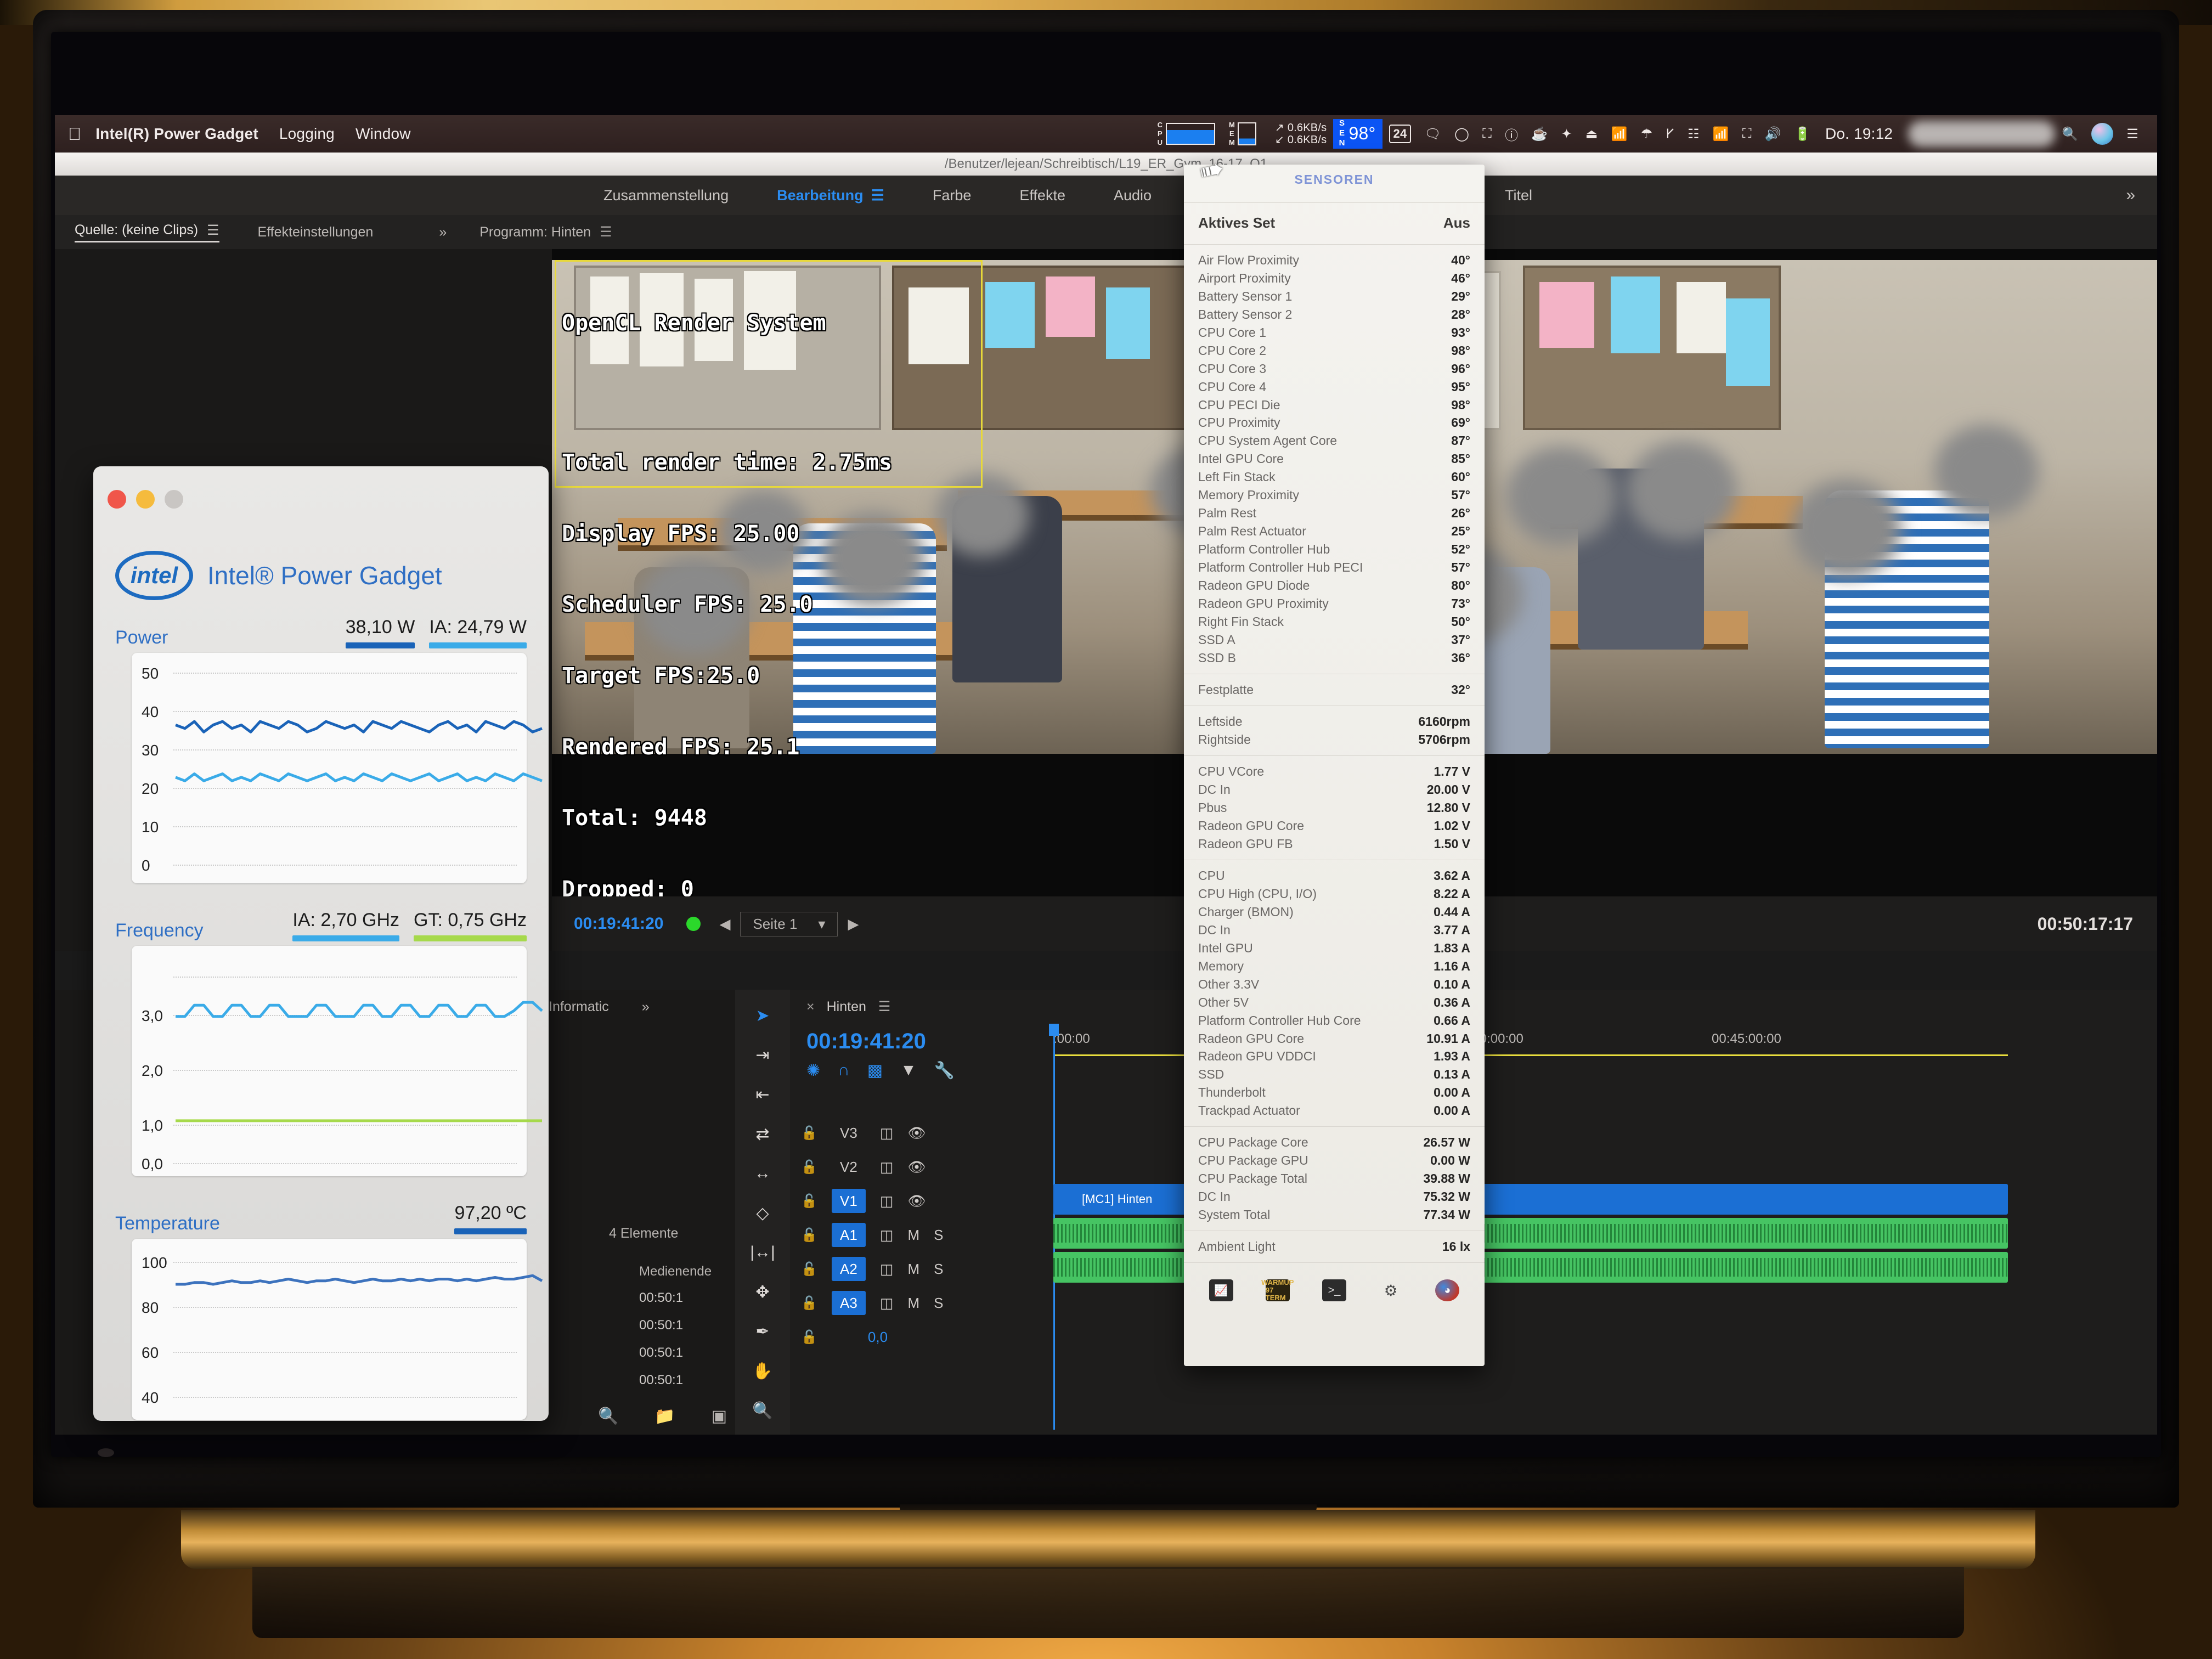 The height and width of the screenshot is (1659, 2212). What do you see at coordinates (1335, 531) in the screenshot?
I see `sensor-row: Palm Rest Actuator 25°` at bounding box center [1335, 531].